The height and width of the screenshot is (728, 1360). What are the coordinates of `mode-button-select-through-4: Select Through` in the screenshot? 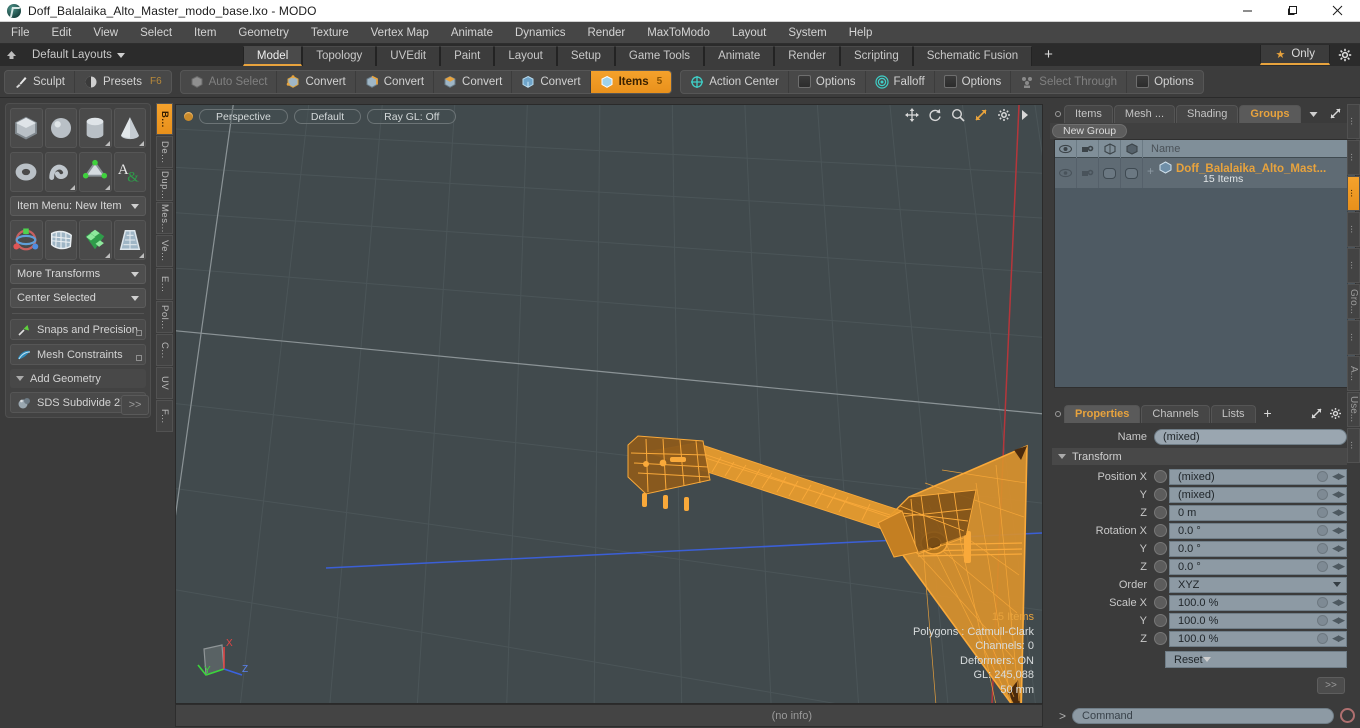 It's located at (1069, 81).